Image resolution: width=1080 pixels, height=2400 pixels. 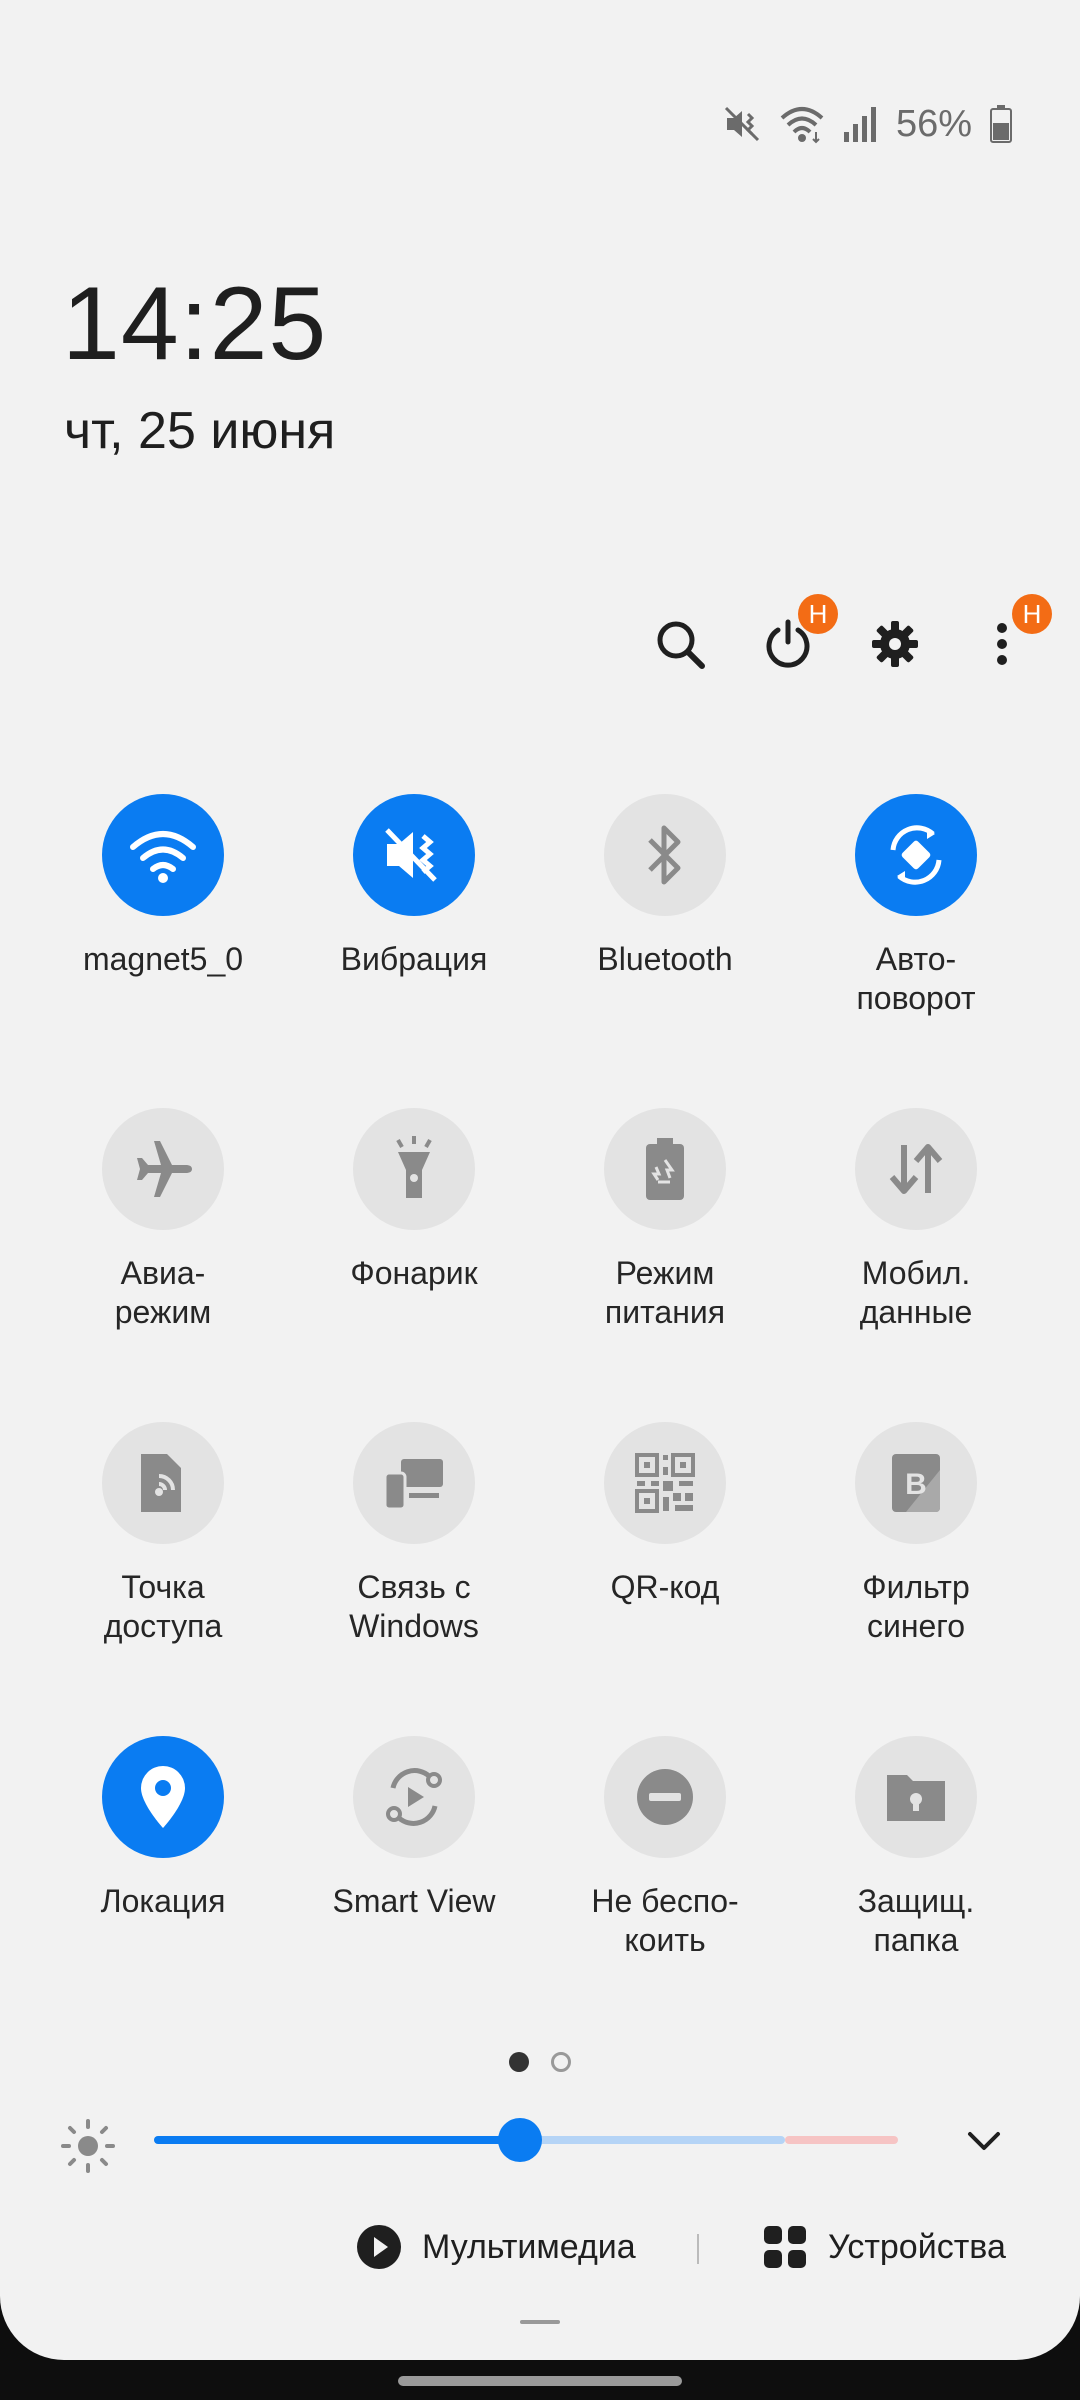 I want to click on tile-auto-rotate-label: Авто- поворот, so click(x=916, y=978).